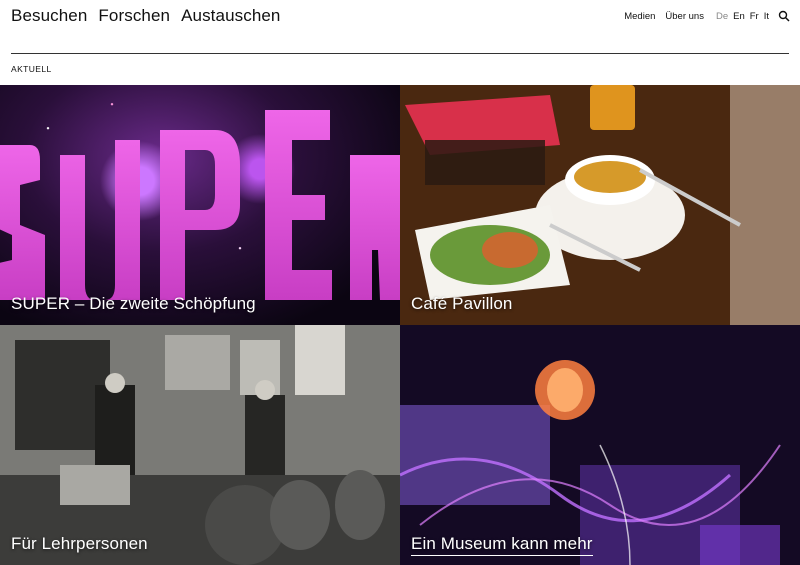 This screenshot has width=800, height=565. I want to click on nav-item-forschen: Forschen, so click(134, 16).